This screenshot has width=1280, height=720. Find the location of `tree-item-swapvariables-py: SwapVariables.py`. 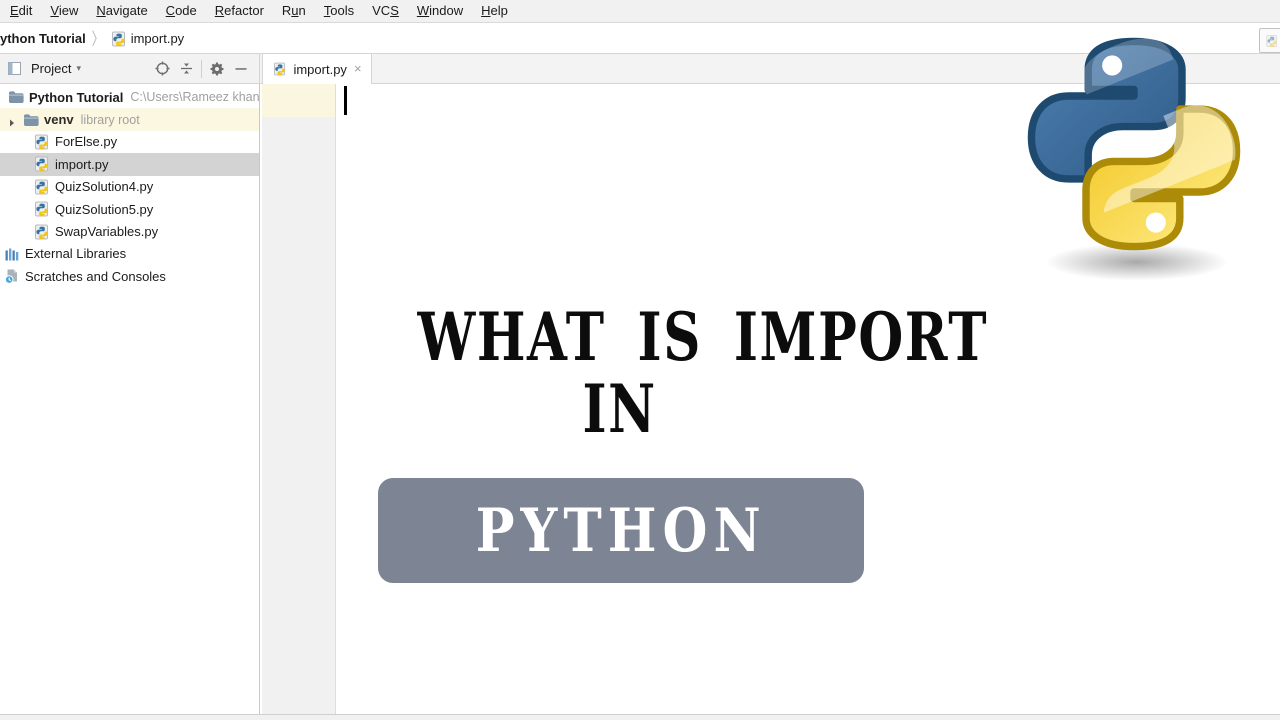

tree-item-swapvariables-py: SwapVariables.py is located at coordinates (129, 231).